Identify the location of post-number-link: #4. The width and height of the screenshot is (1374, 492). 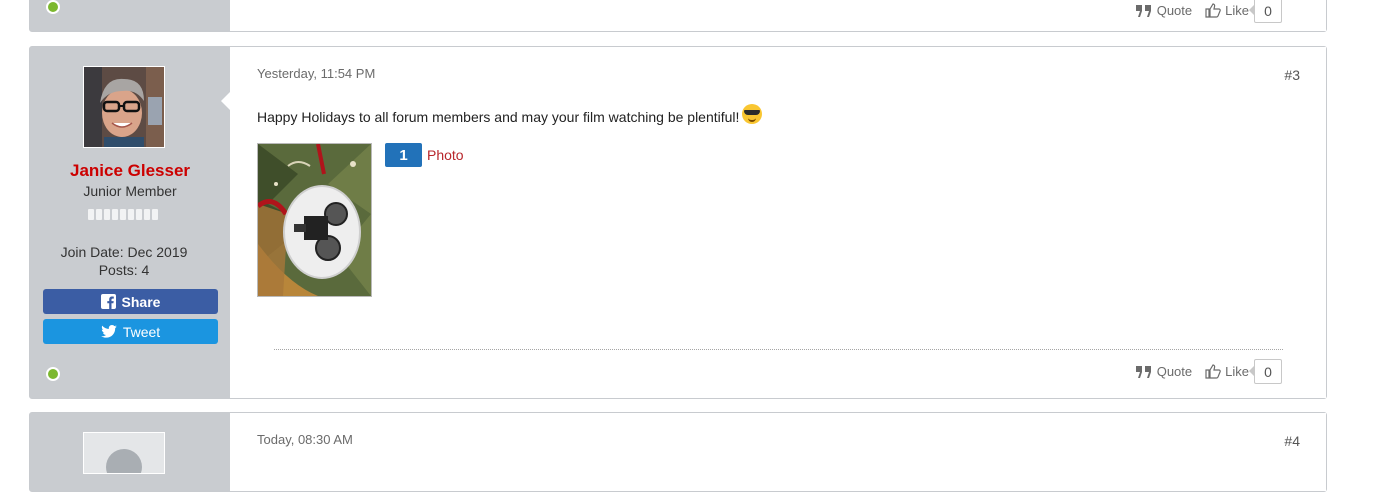
(1292, 441).